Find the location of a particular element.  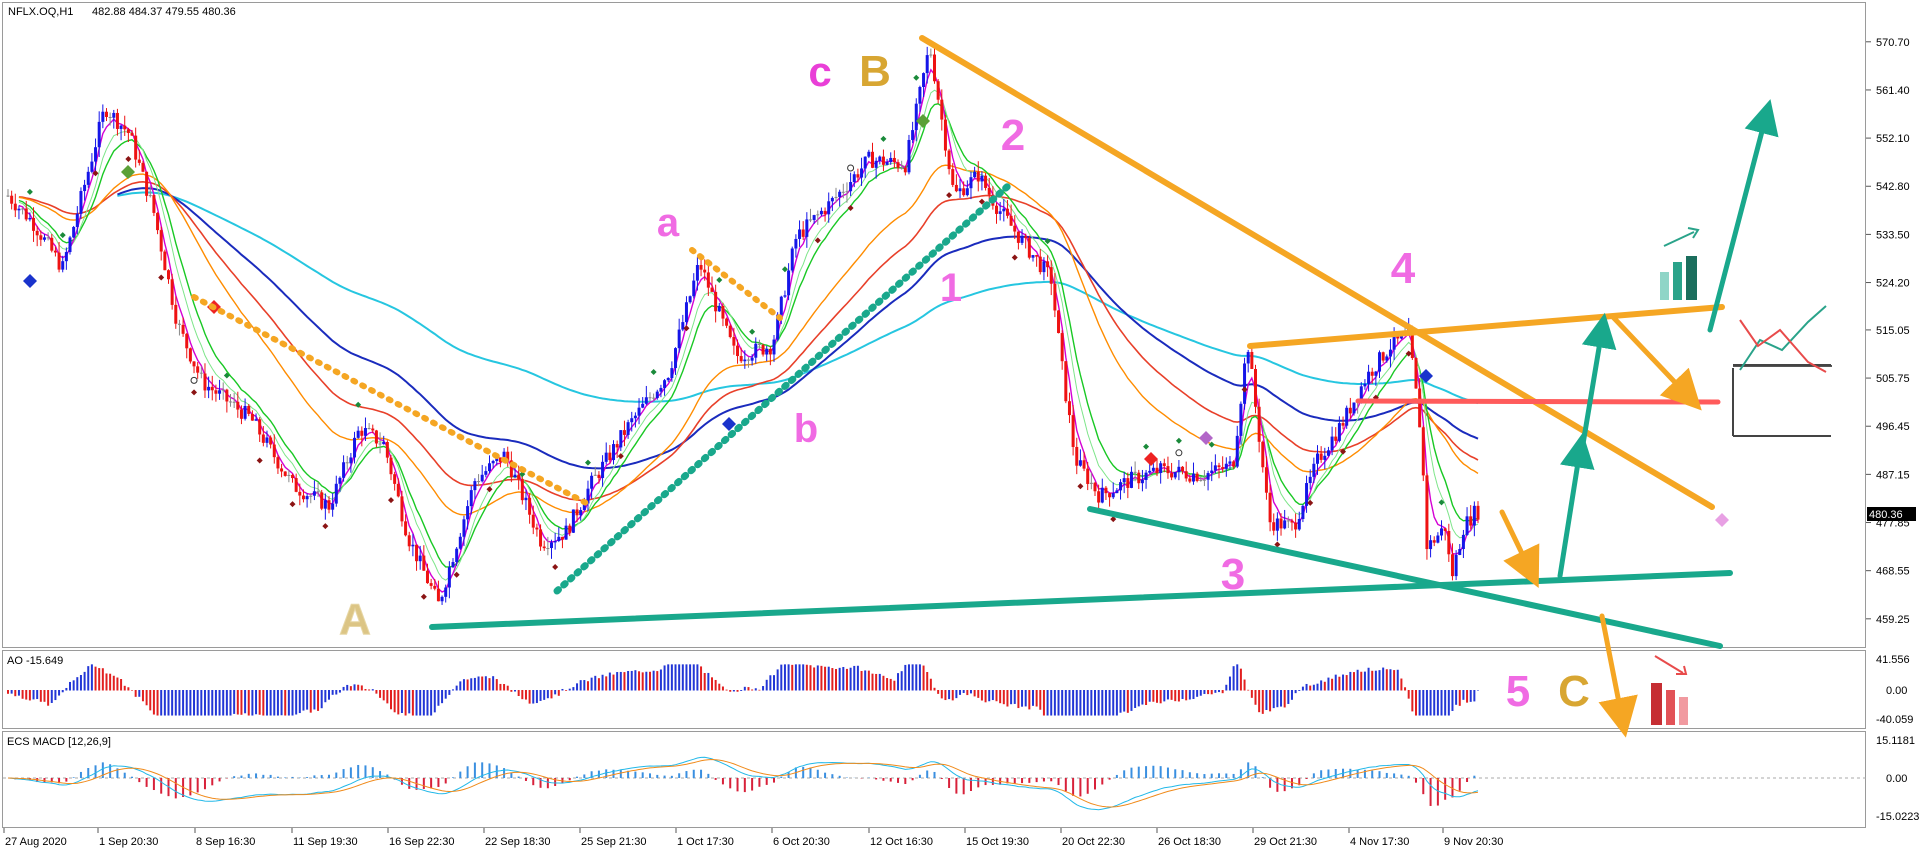

time-tick-label: 20 Oct 22:30 is located at coordinates (1093, 842).